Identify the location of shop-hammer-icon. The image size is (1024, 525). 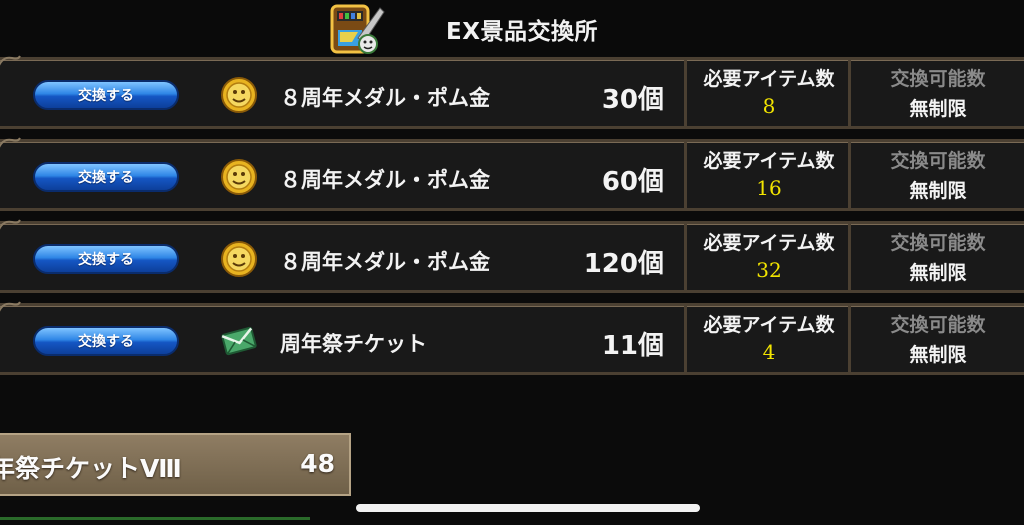
(357, 29).